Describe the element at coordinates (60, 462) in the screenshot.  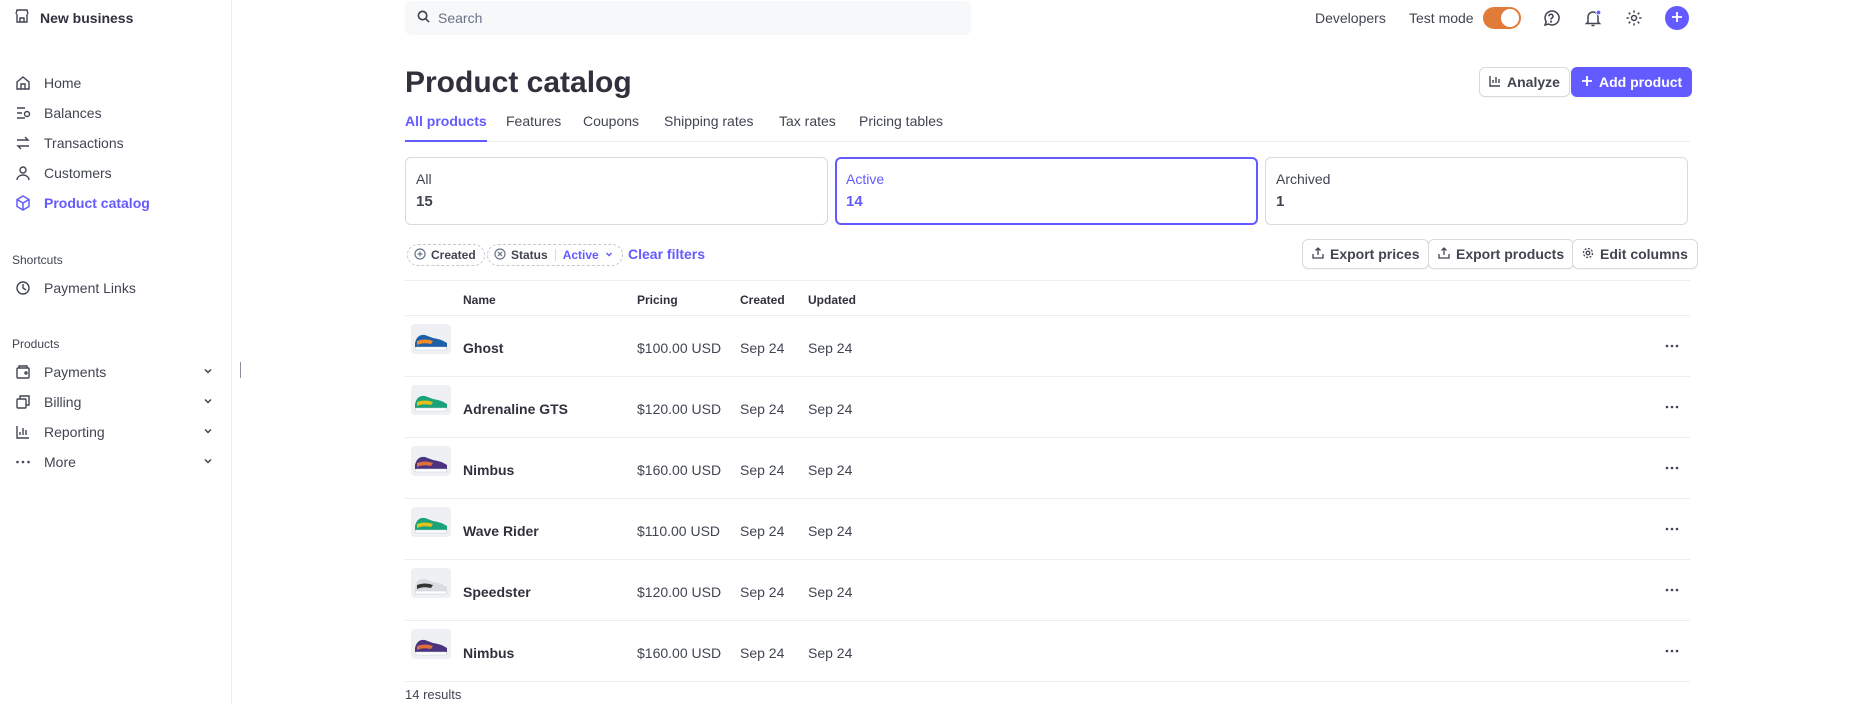
I see `sidebar-item-label: More` at that location.